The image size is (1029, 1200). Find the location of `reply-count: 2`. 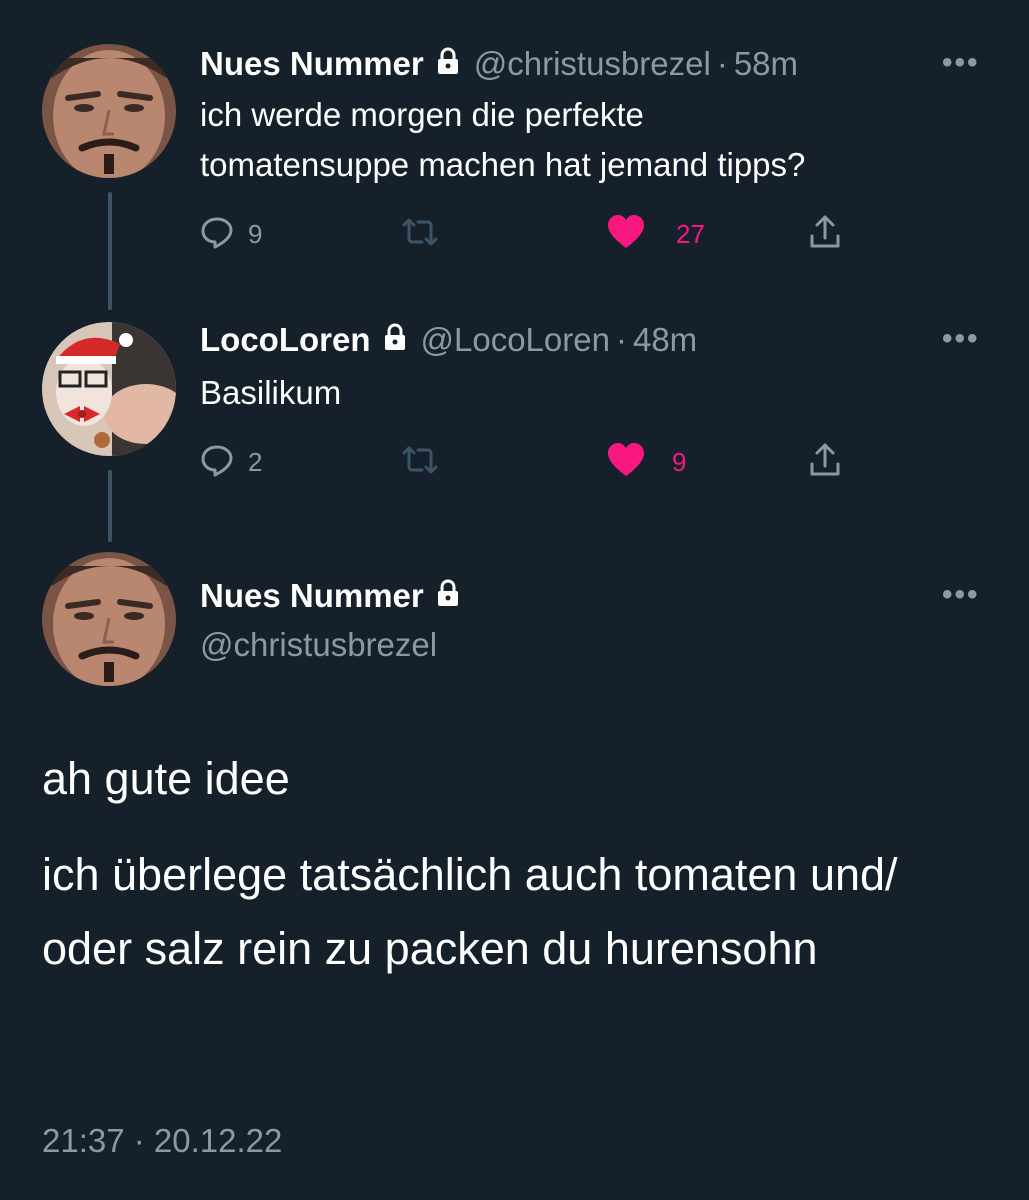

reply-count: 2 is located at coordinates (255, 461).